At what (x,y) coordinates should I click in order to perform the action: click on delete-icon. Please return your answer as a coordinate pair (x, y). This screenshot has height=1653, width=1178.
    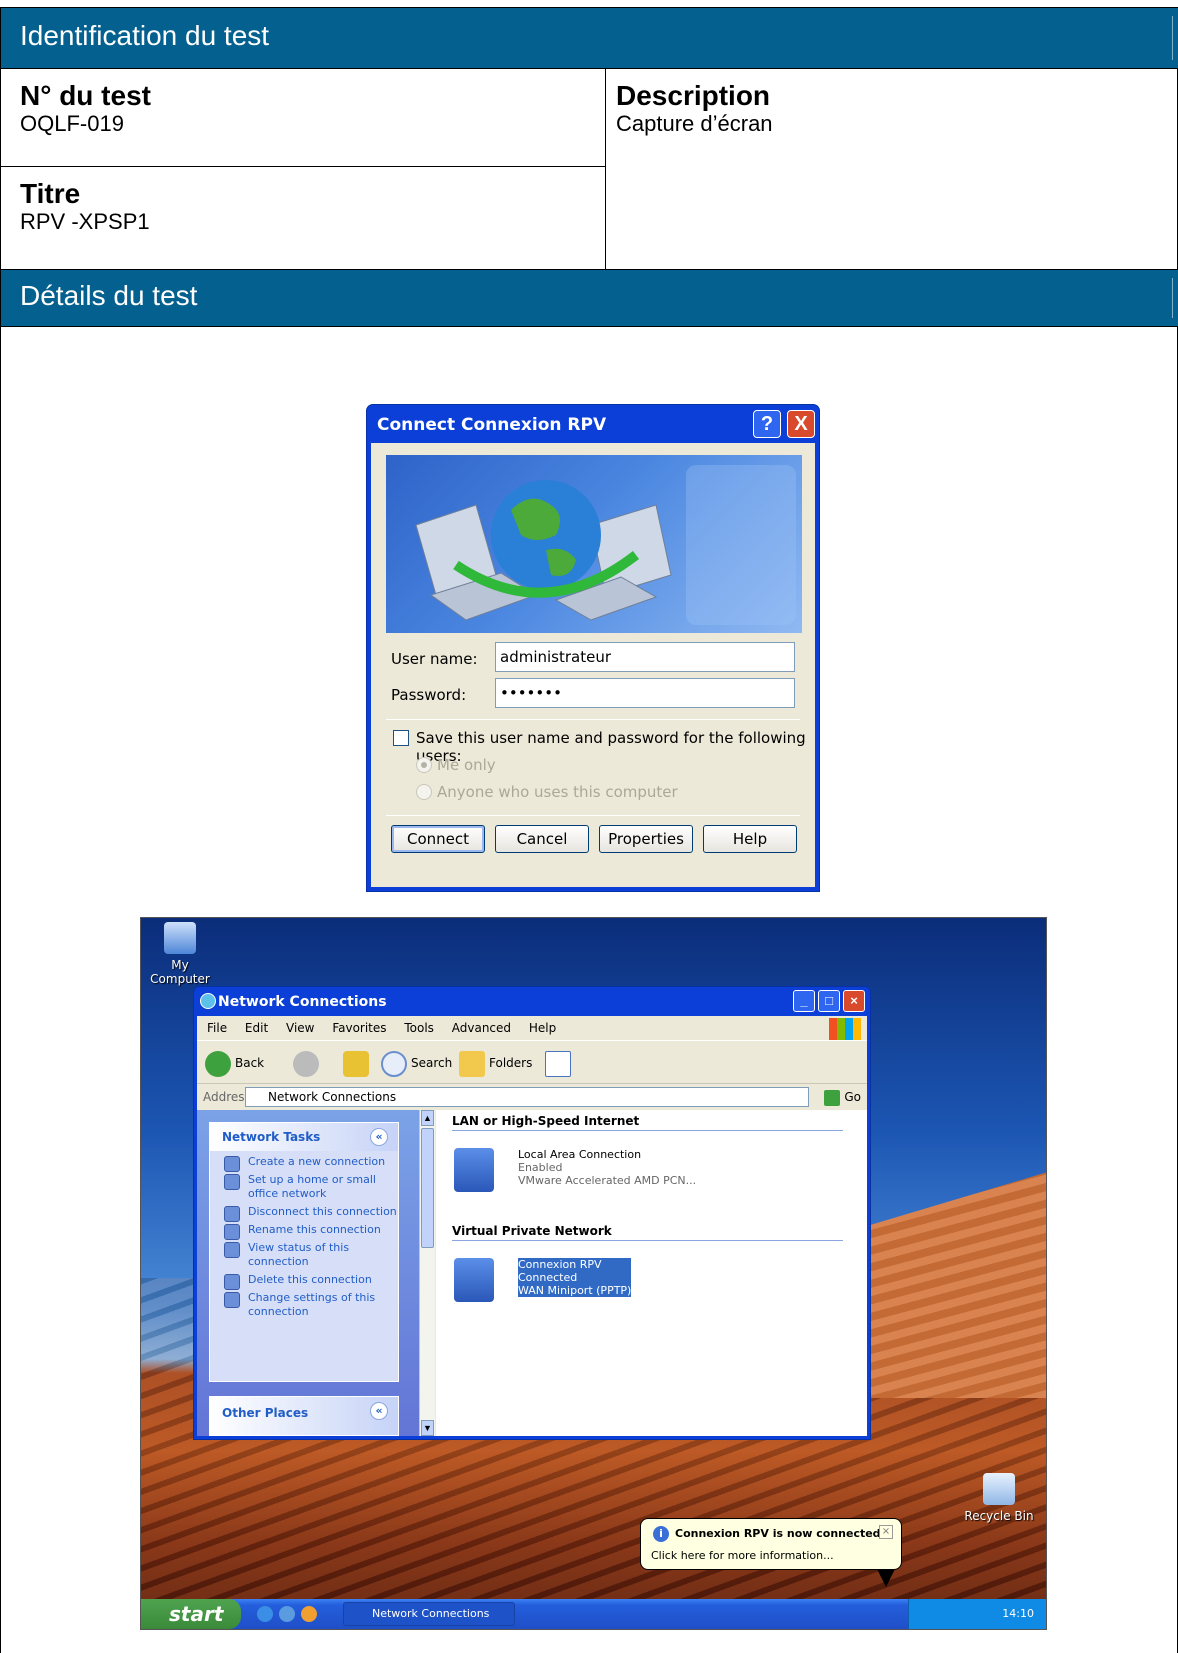
    Looking at the image, I should click on (232, 1282).